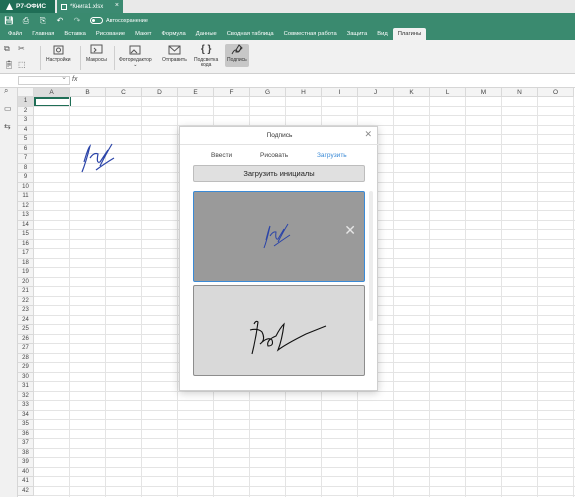  Describe the element at coordinates (25, 64) in the screenshot. I see `format-copy-icon: ⬚` at that location.